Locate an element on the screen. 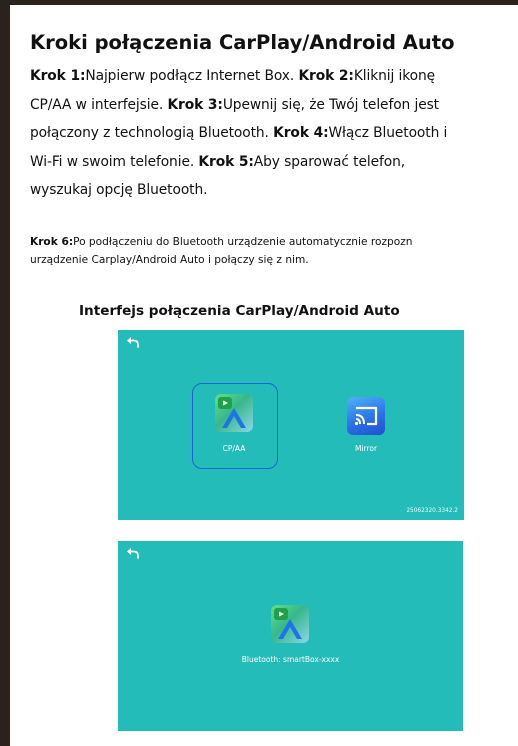 The height and width of the screenshot is (746, 518). steps-line-5: wyszukaj opcję Bluetooth. is located at coordinates (273, 190).